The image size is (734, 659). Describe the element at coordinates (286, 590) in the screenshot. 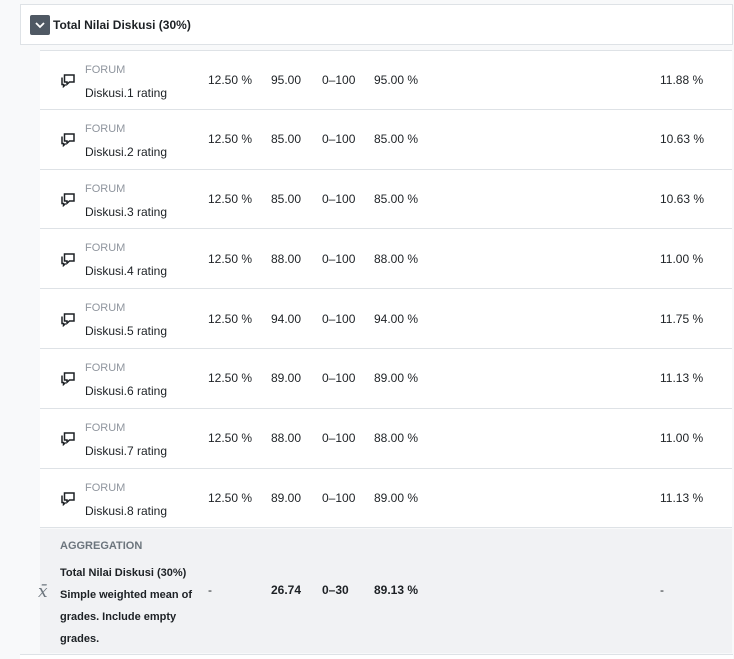

I see `grade-cell: 26.74` at that location.